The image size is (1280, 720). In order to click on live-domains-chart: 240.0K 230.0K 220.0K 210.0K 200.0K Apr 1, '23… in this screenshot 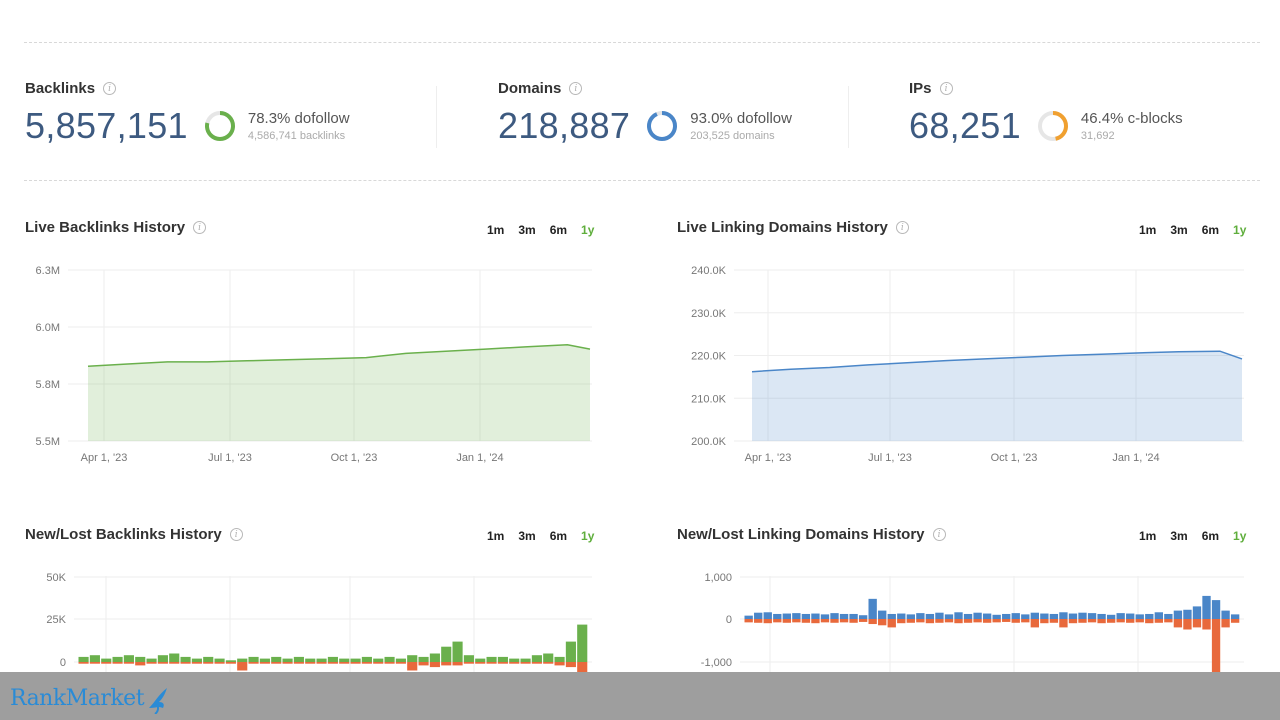, I will do `click(966, 365)`.